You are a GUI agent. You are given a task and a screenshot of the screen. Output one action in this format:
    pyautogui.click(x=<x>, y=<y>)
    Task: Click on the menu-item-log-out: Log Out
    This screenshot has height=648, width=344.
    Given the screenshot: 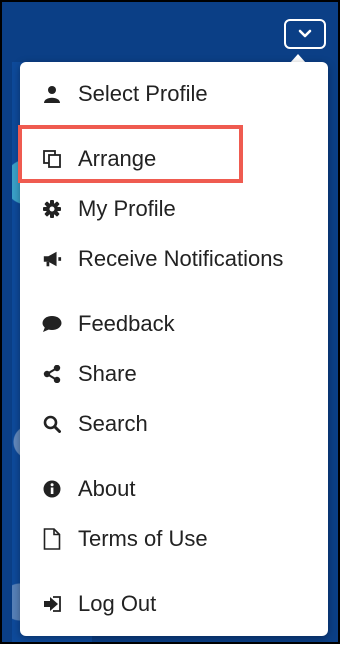 What is the action you would take?
    pyautogui.click(x=174, y=604)
    